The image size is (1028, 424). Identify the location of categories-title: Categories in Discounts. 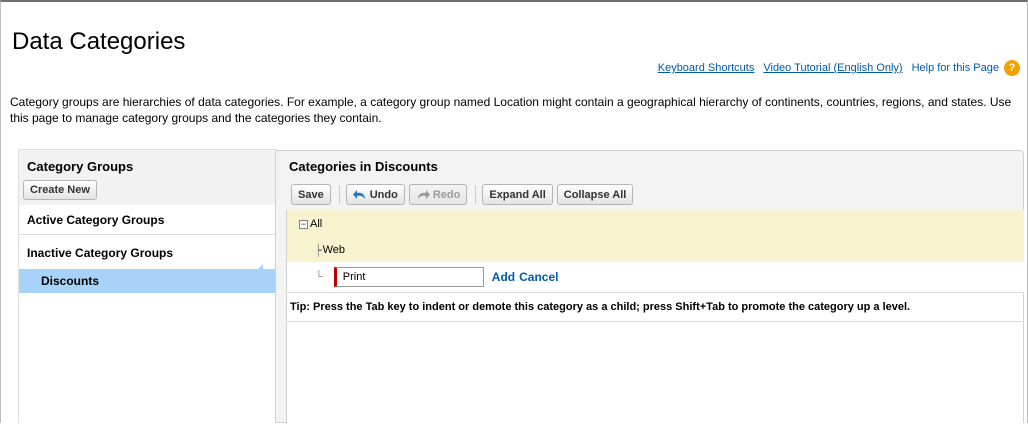
(363, 166).